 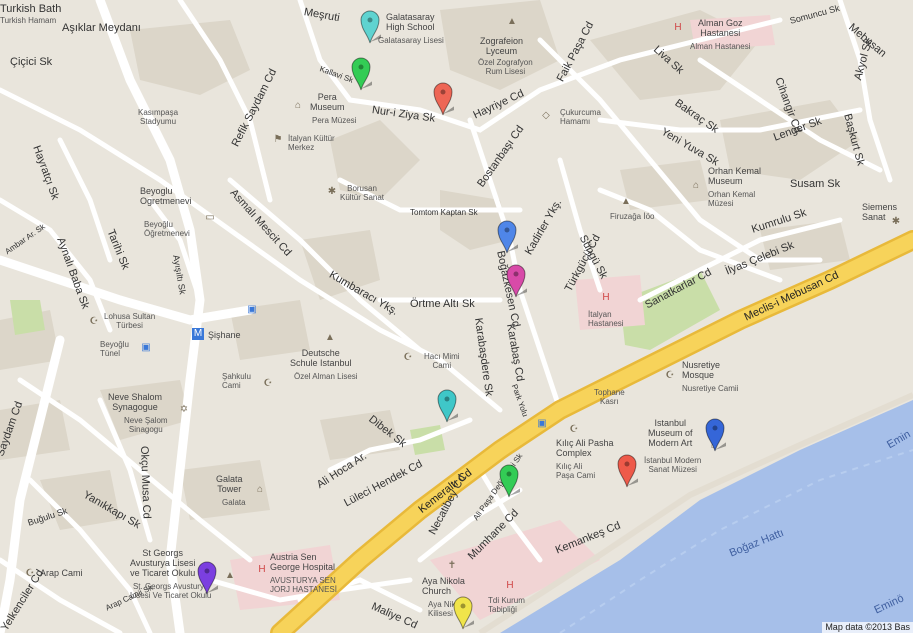 I want to click on place-alman: Alman Goz Hastanesi, so click(x=720, y=28).